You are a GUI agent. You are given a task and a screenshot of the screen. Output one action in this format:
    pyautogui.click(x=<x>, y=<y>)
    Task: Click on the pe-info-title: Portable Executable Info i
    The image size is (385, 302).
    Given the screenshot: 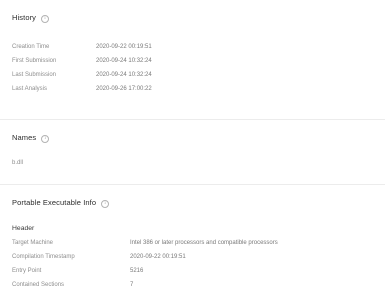 What is the action you would take?
    pyautogui.click(x=61, y=203)
    